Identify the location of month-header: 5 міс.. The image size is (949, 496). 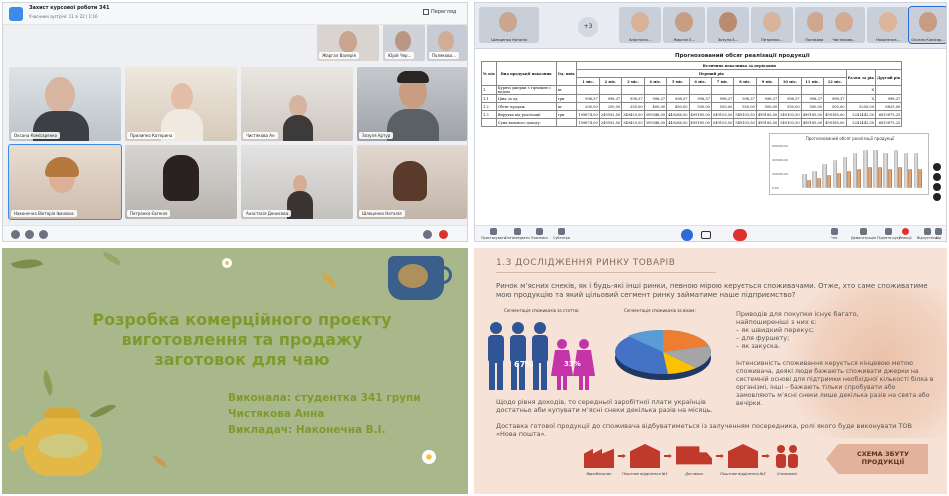
(678, 81).